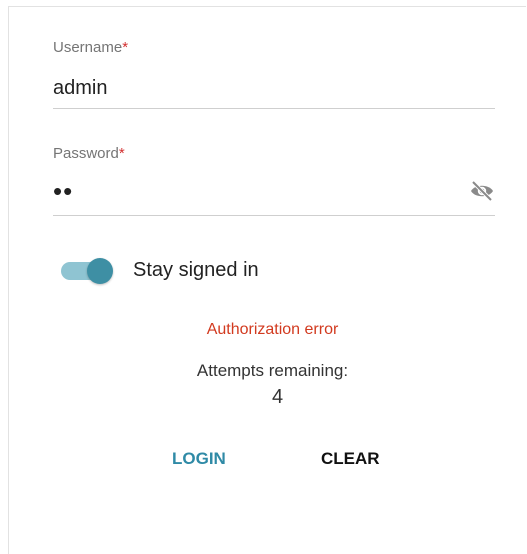 The image size is (527, 554). What do you see at coordinates (274, 108) in the screenshot?
I see `username-underline` at bounding box center [274, 108].